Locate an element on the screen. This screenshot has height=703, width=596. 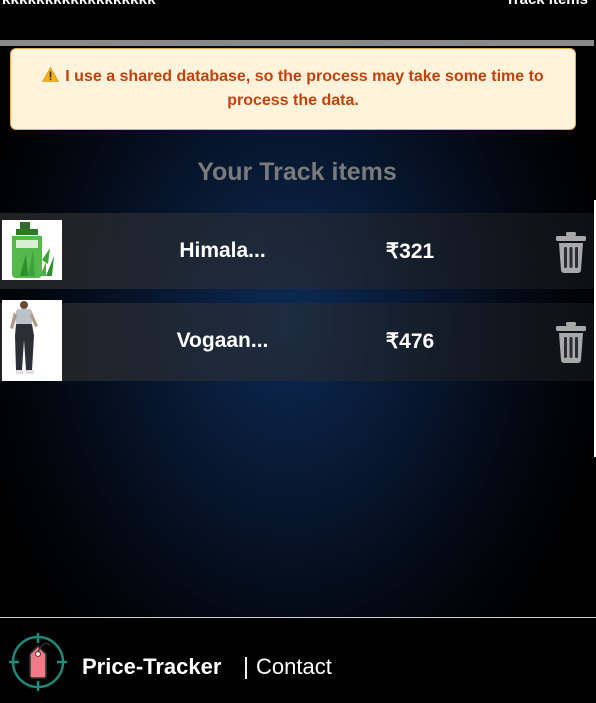
tracked-item-row: Vogaan... ₹476 is located at coordinates (297, 340).